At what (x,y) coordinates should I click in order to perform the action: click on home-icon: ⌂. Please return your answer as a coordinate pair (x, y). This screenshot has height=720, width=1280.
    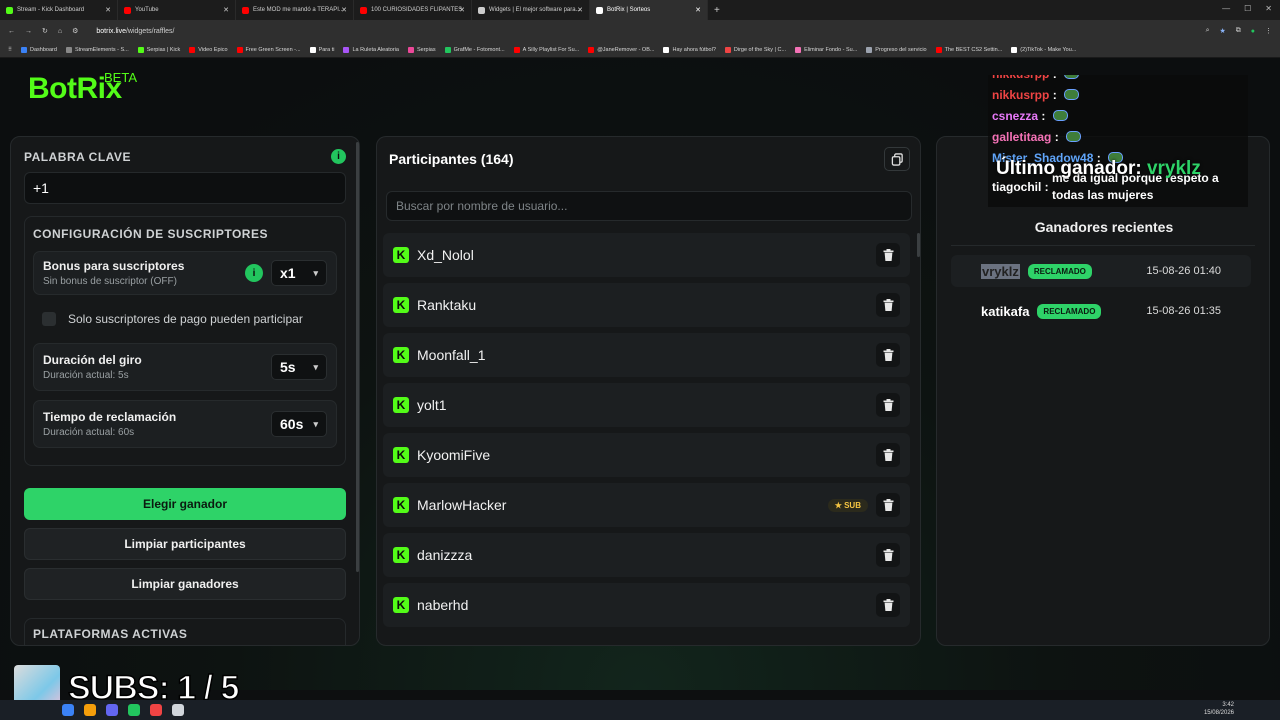
    Looking at the image, I should click on (60, 31).